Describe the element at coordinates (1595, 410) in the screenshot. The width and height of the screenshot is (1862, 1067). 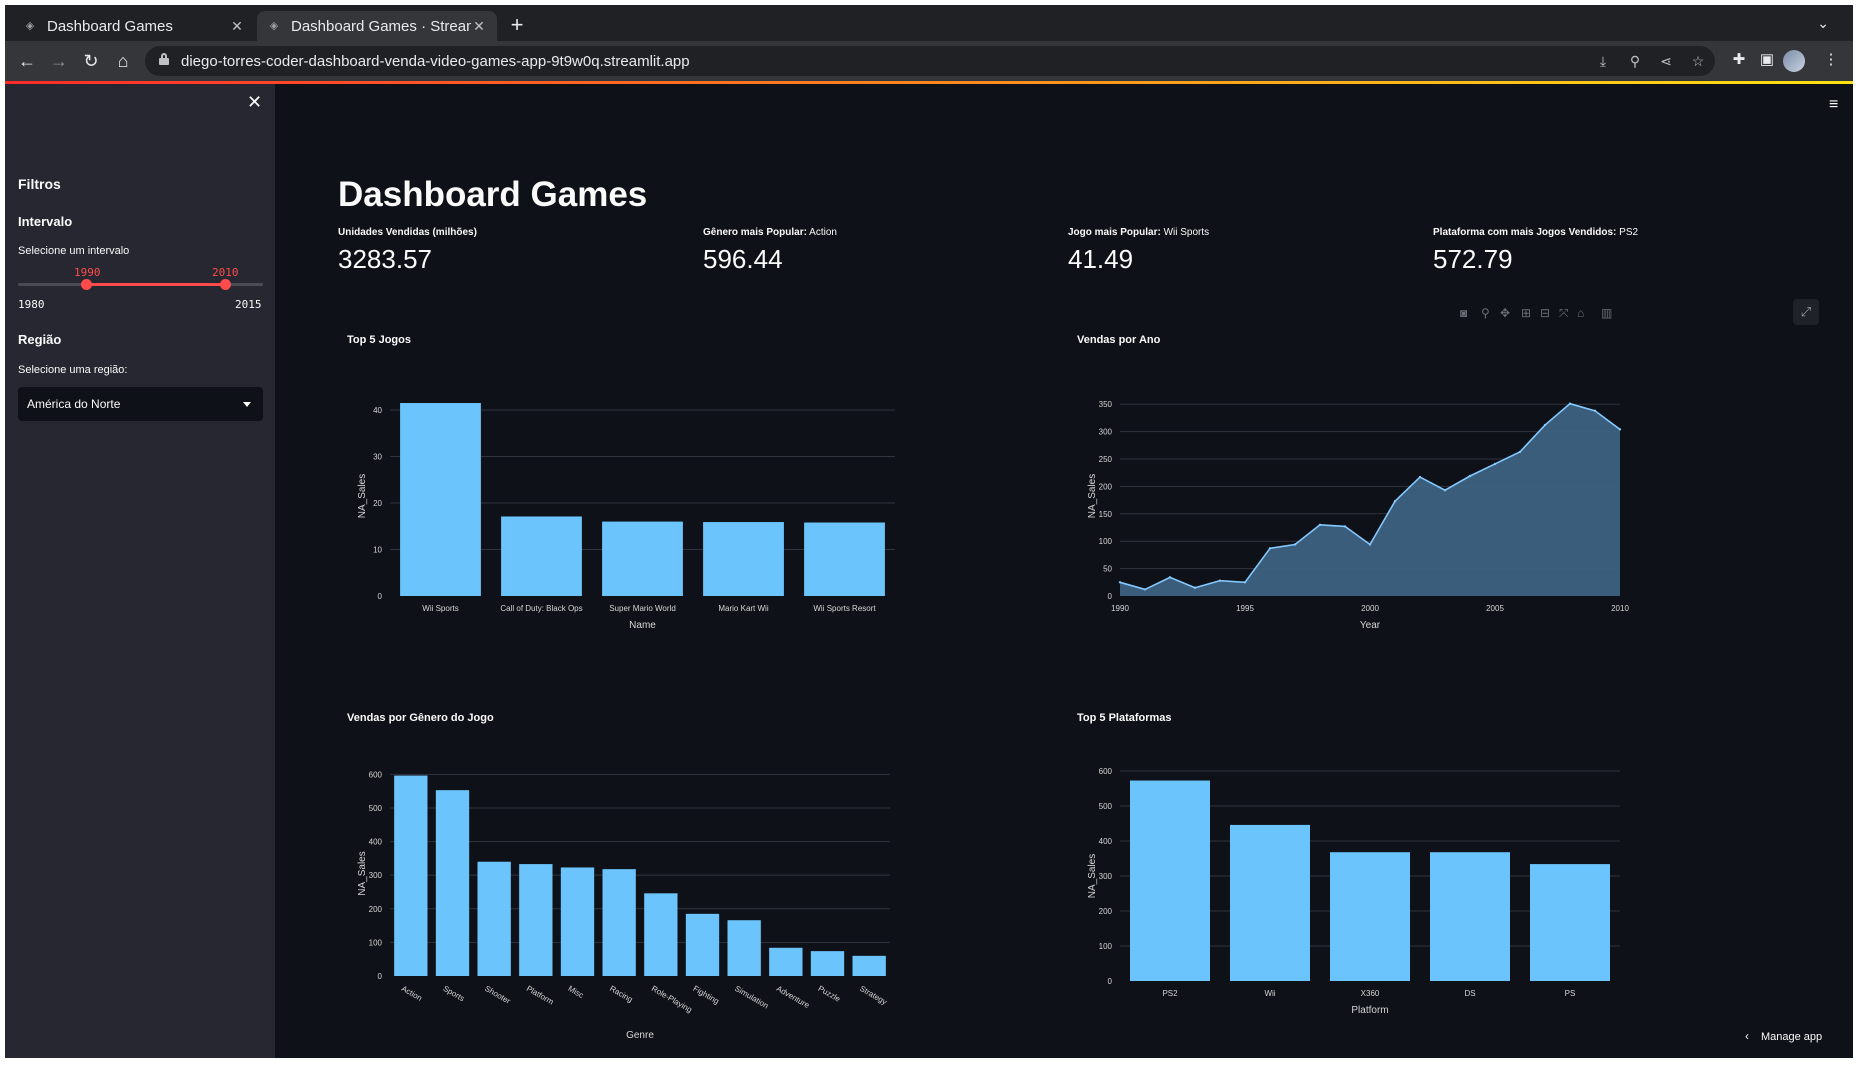
I see `data-point-2009` at that location.